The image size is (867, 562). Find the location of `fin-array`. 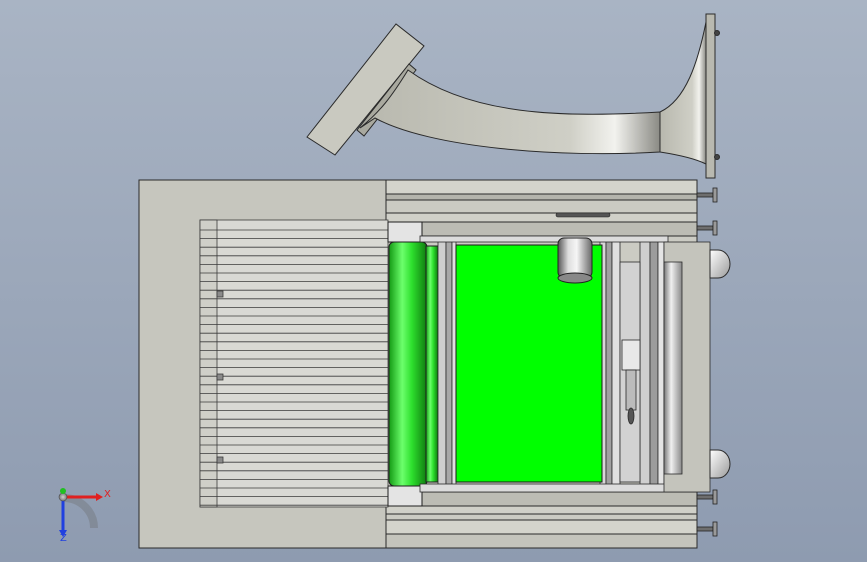

fin-array is located at coordinates (294, 363).